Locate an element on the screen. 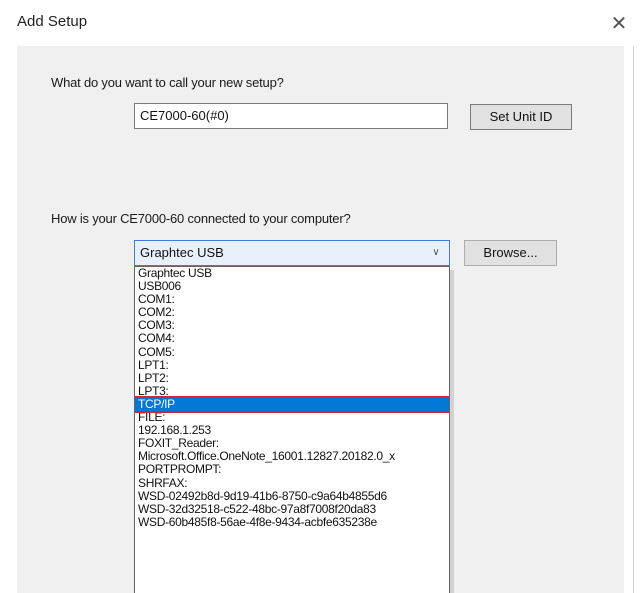  setup-name-question: What do you want to call your new setup? is located at coordinates (167, 82).